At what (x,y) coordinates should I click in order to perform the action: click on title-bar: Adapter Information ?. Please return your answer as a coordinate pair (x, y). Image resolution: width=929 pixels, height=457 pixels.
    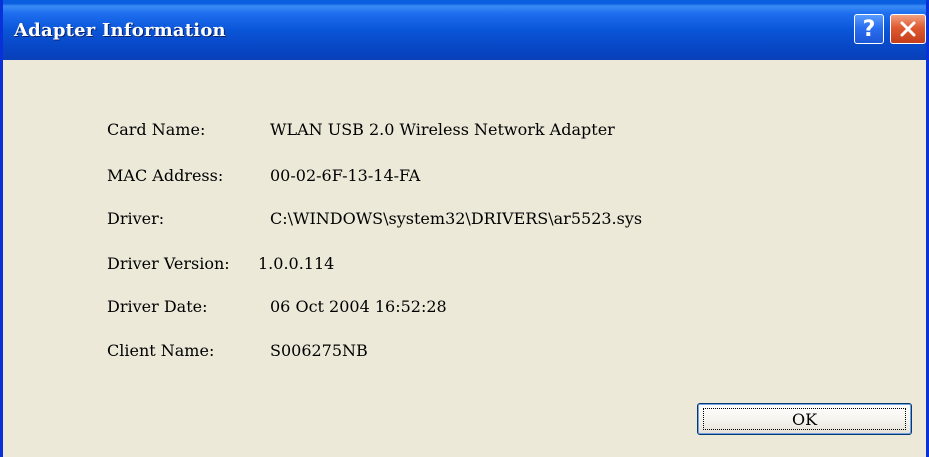
    Looking at the image, I should click on (464, 30).